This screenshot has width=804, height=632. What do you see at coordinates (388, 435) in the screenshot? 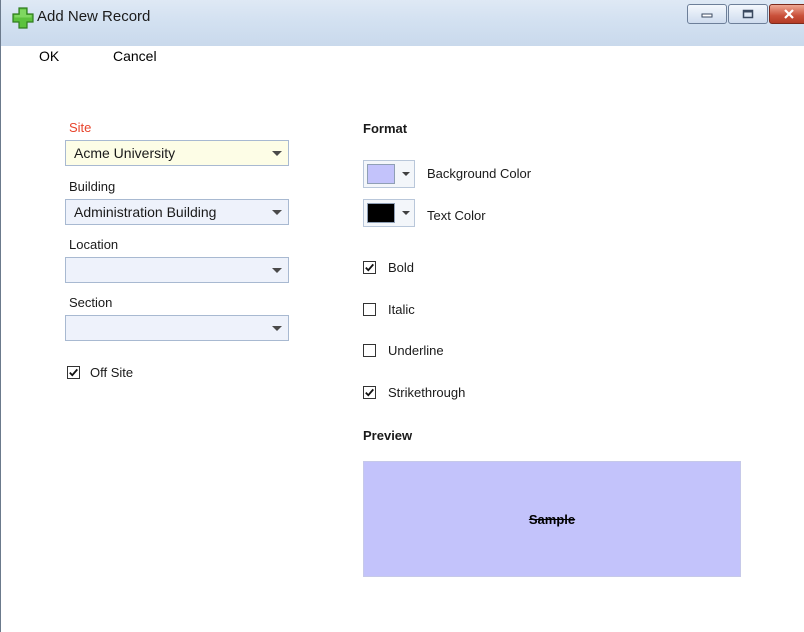
I see `preview-heading: Preview` at bounding box center [388, 435].